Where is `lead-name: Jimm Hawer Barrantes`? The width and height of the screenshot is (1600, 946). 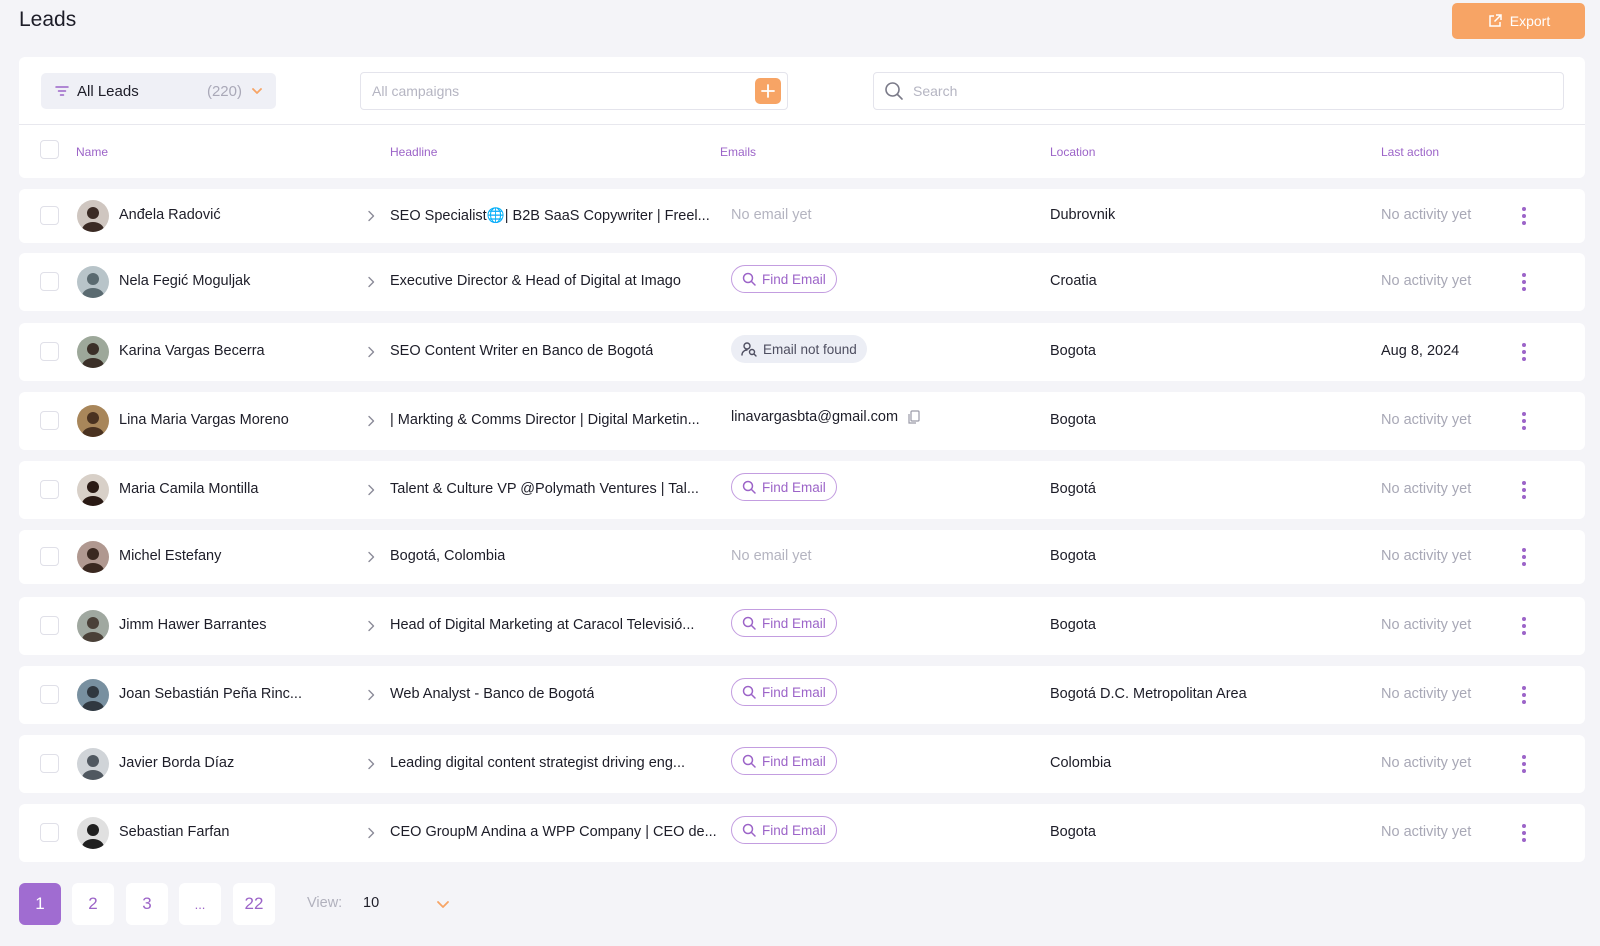
lead-name: Jimm Hawer Barrantes is located at coordinates (192, 625).